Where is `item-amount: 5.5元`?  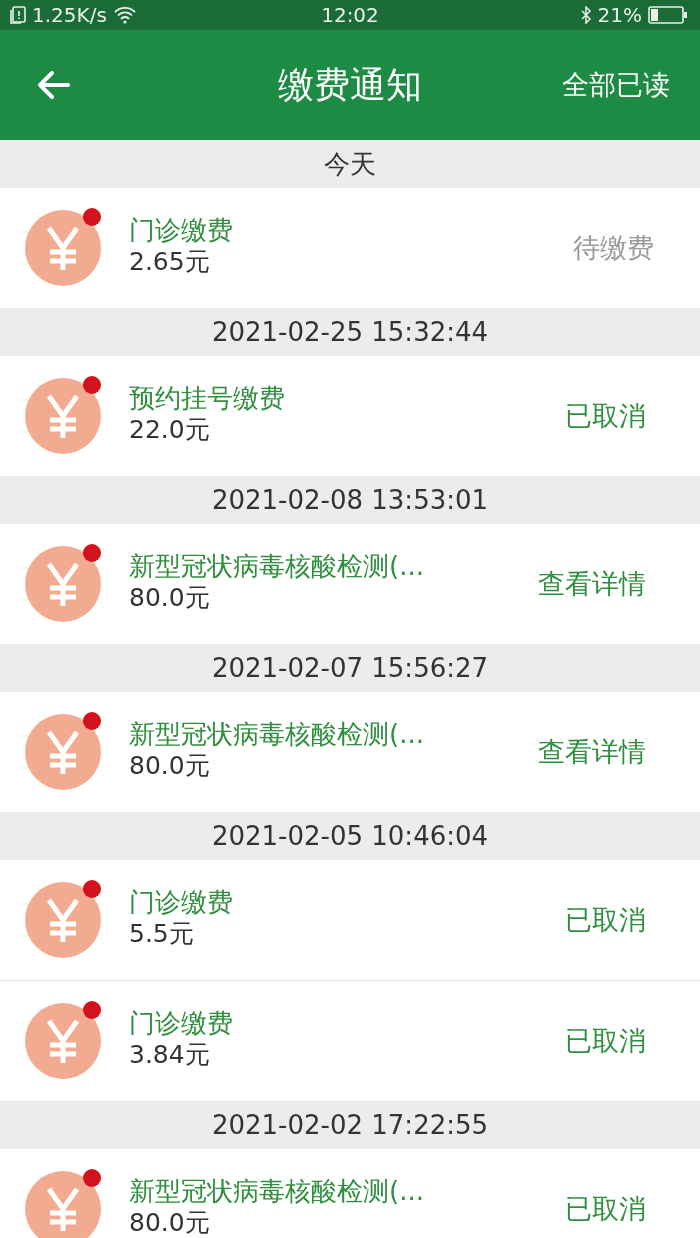 item-amount: 5.5元 is located at coordinates (162, 934).